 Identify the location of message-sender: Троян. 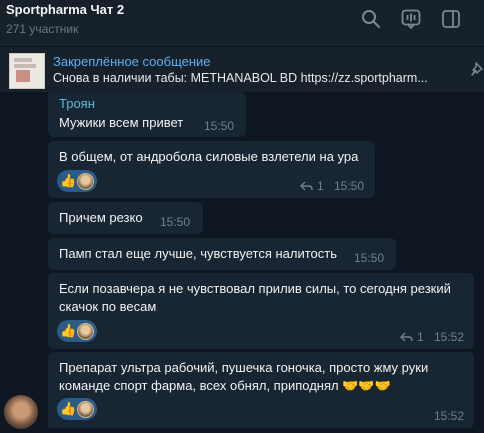
(77, 103).